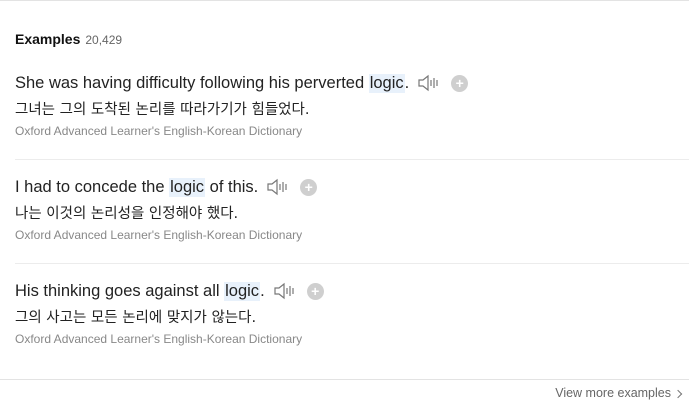  What do you see at coordinates (352, 291) in the screenshot?
I see `example-english: His thinking goes against all logic . +` at bounding box center [352, 291].